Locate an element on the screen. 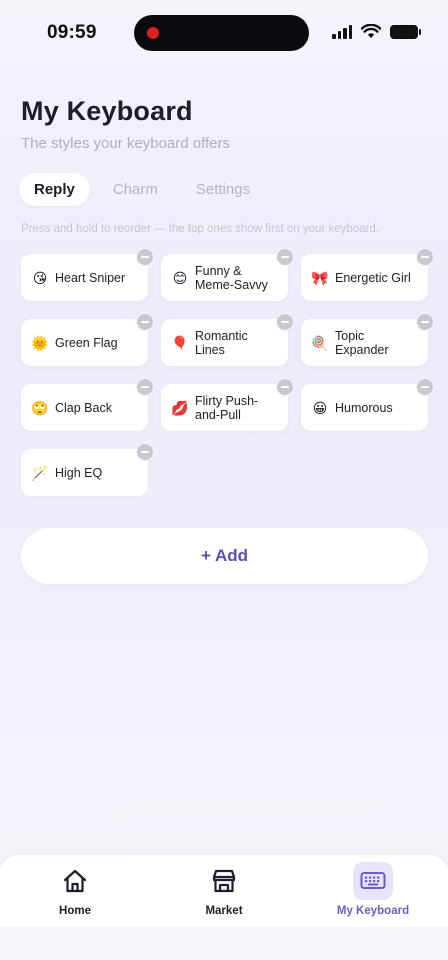  tab-charm: Charm is located at coordinates (135, 189).